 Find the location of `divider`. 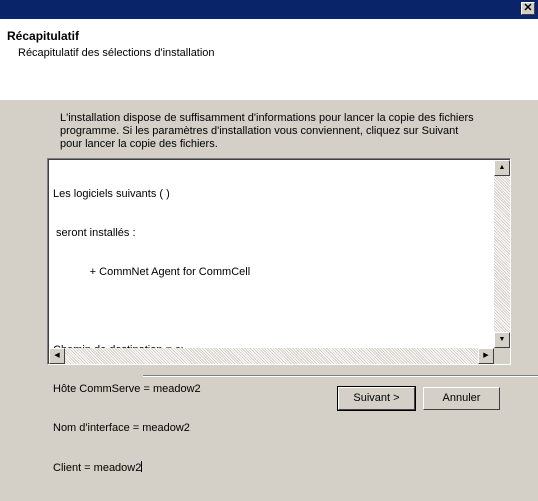

divider is located at coordinates (269, 99).